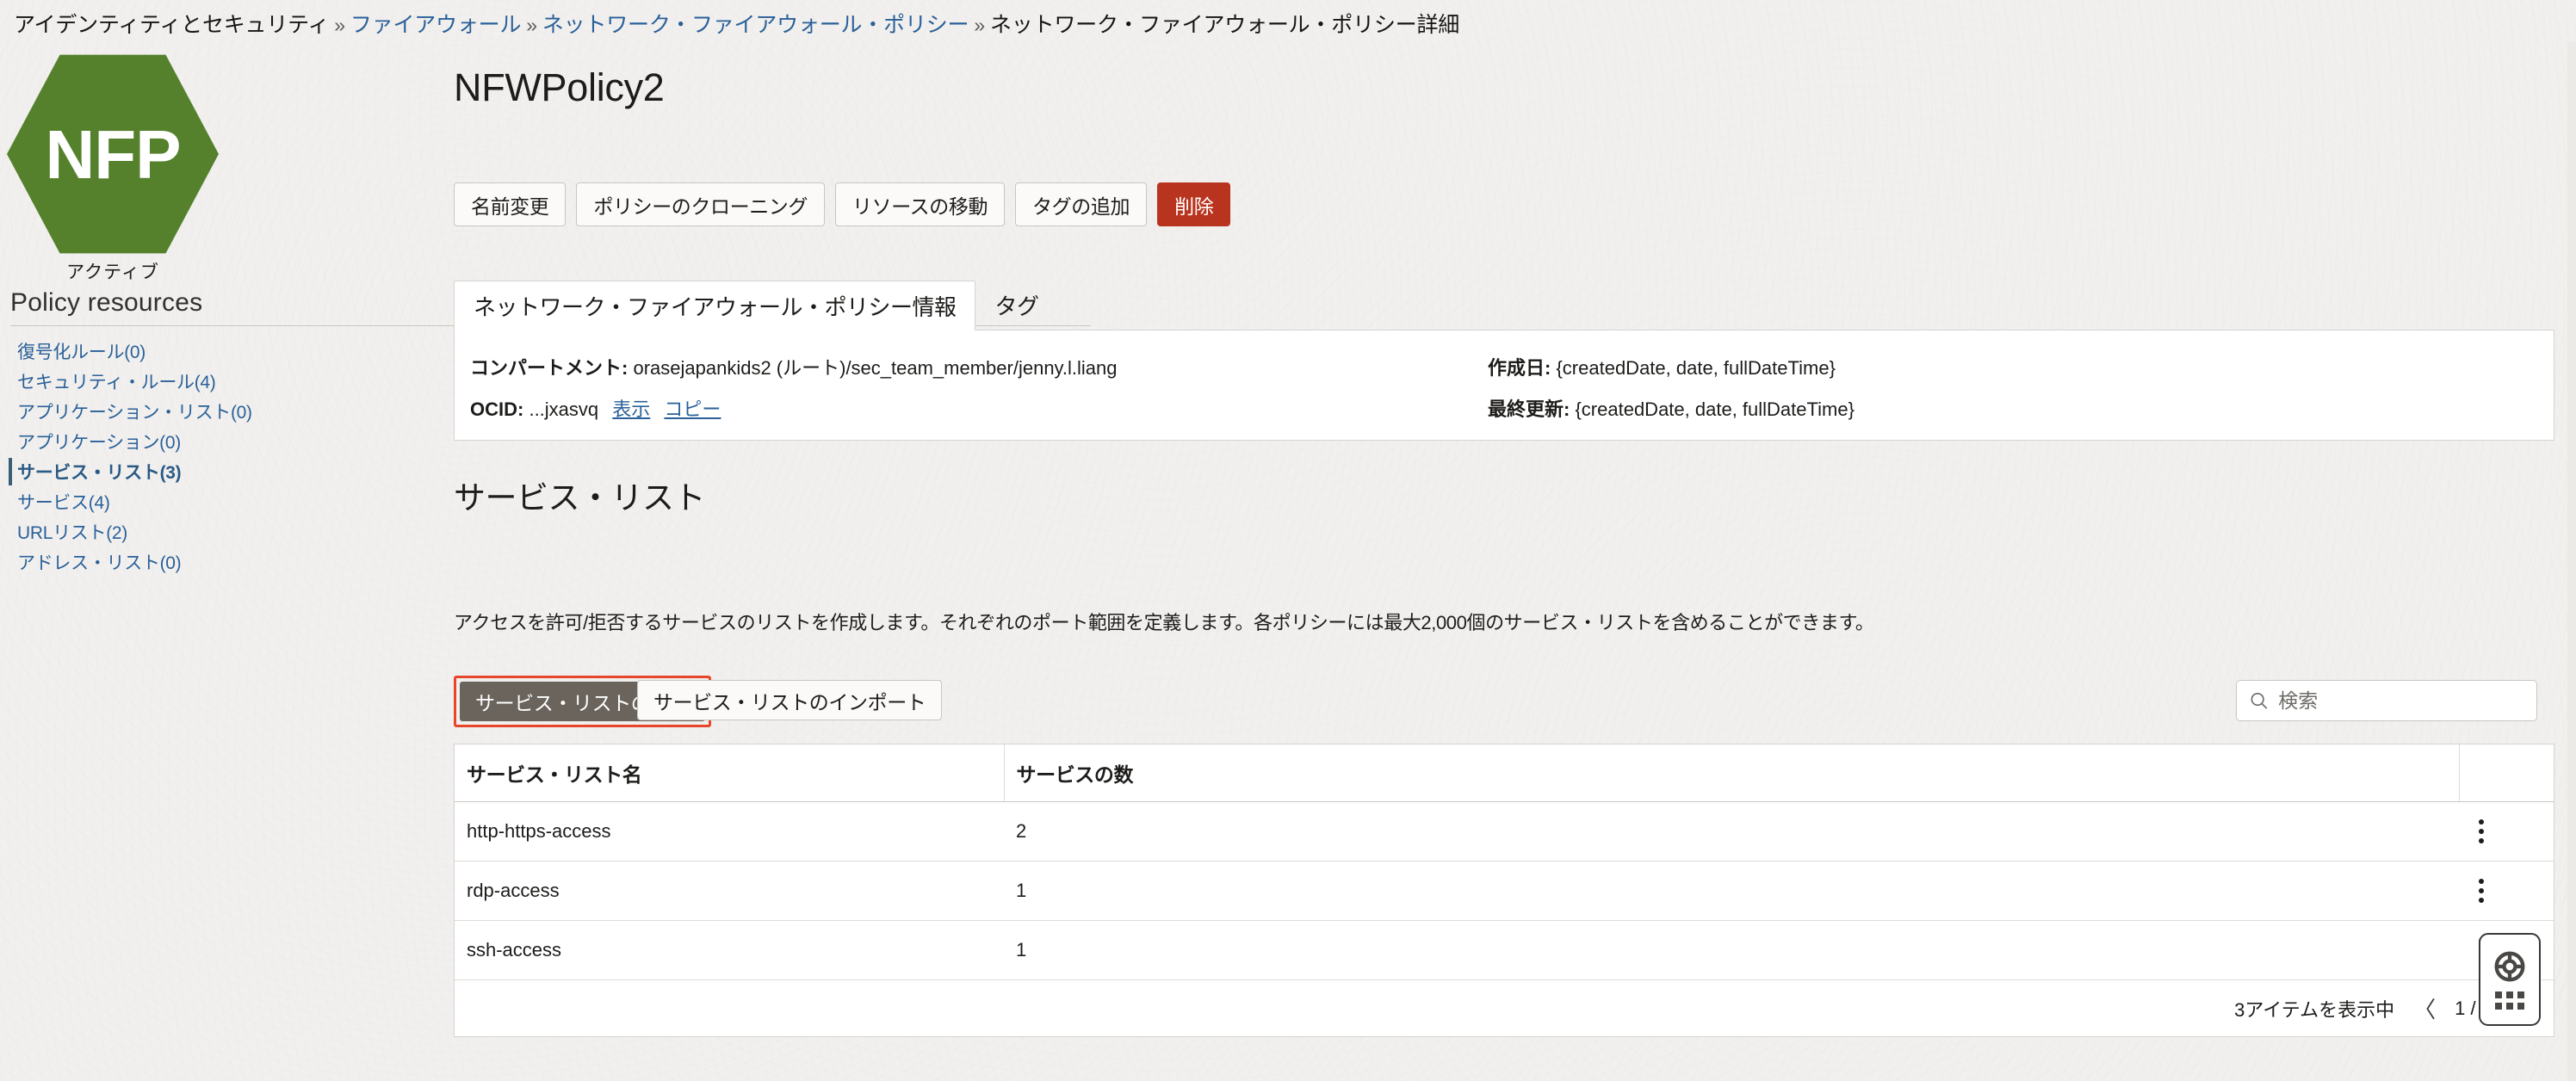  I want to click on breadcrumb-item-policy-detail: ネットワーク・ファイアウォール・ポリシー詳細, so click(1224, 25).